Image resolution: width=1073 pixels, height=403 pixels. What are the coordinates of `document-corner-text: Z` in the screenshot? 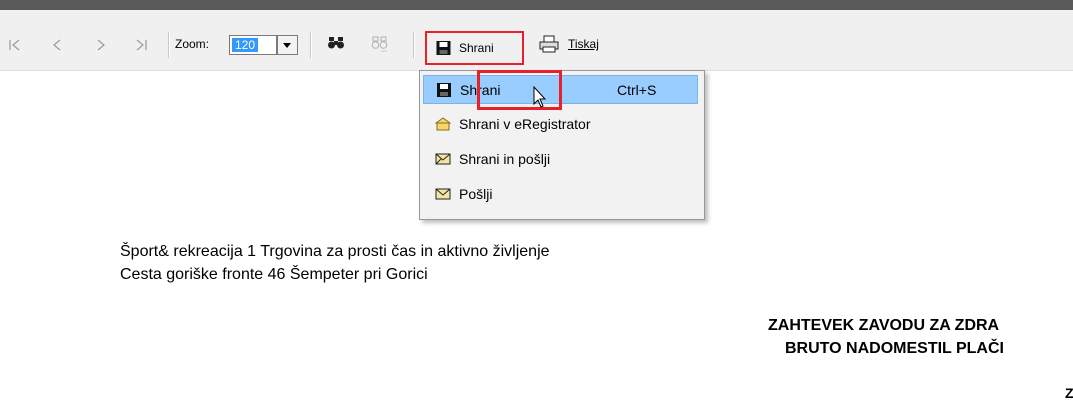 It's located at (1069, 393).